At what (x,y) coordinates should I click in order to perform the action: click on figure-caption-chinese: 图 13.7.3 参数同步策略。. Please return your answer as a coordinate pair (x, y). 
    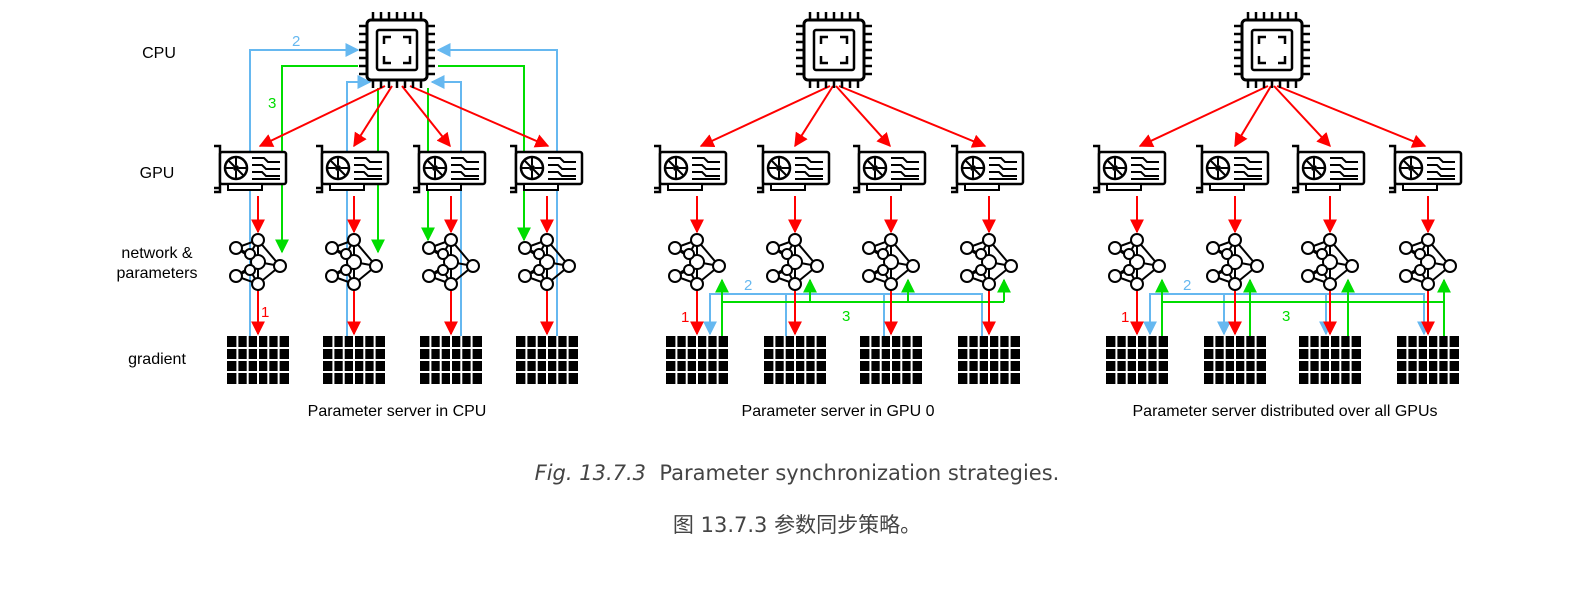
    Looking at the image, I should click on (797, 525).